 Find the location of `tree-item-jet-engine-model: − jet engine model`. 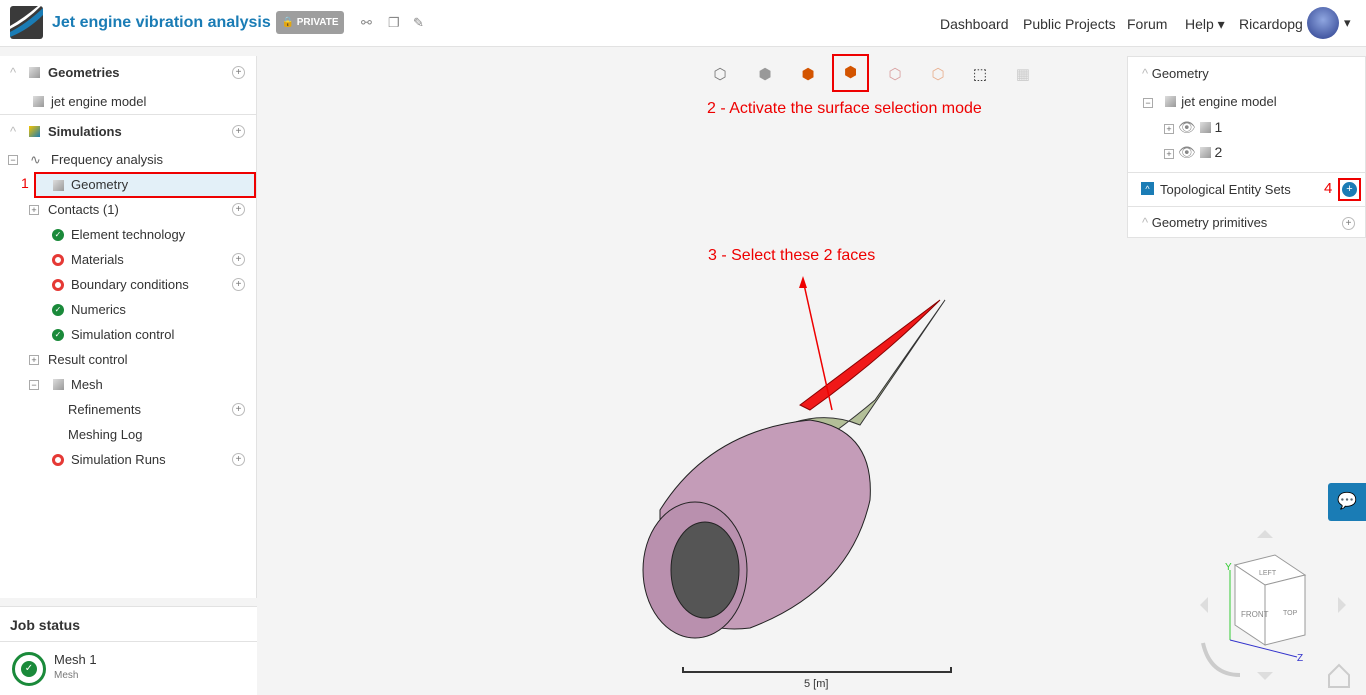

tree-item-jet-engine-model: − jet engine model is located at coordinates (1210, 101).